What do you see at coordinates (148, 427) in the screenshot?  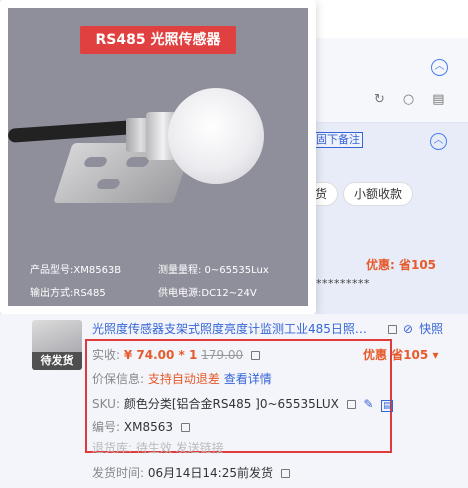 I see `code-value: XM8563` at bounding box center [148, 427].